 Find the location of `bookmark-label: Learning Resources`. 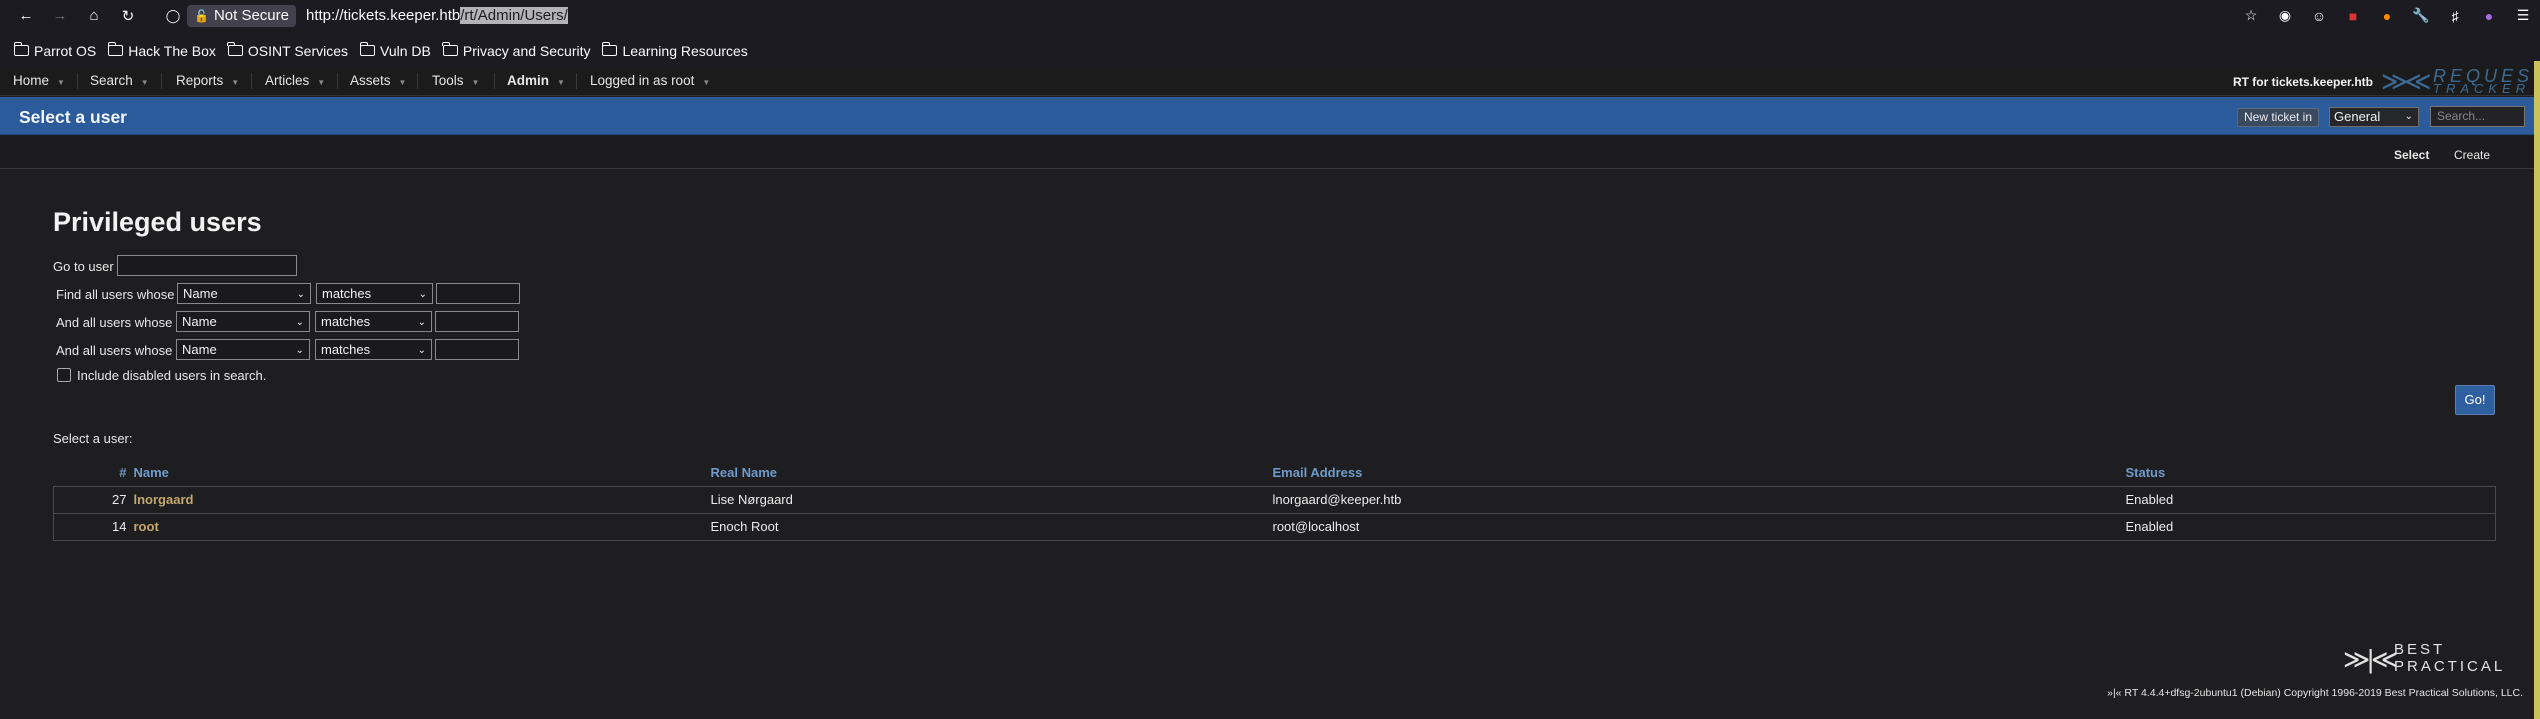

bookmark-label: Learning Resources is located at coordinates (685, 50).